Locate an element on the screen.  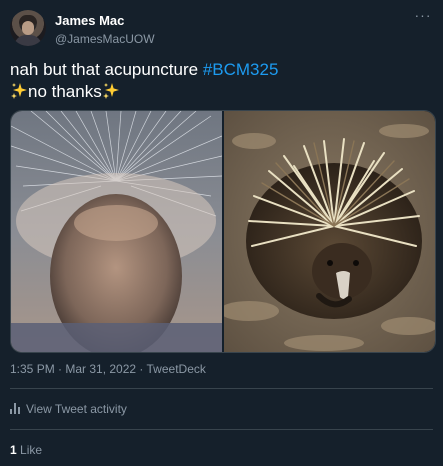
like-count-value: 1 is located at coordinates (13, 450).